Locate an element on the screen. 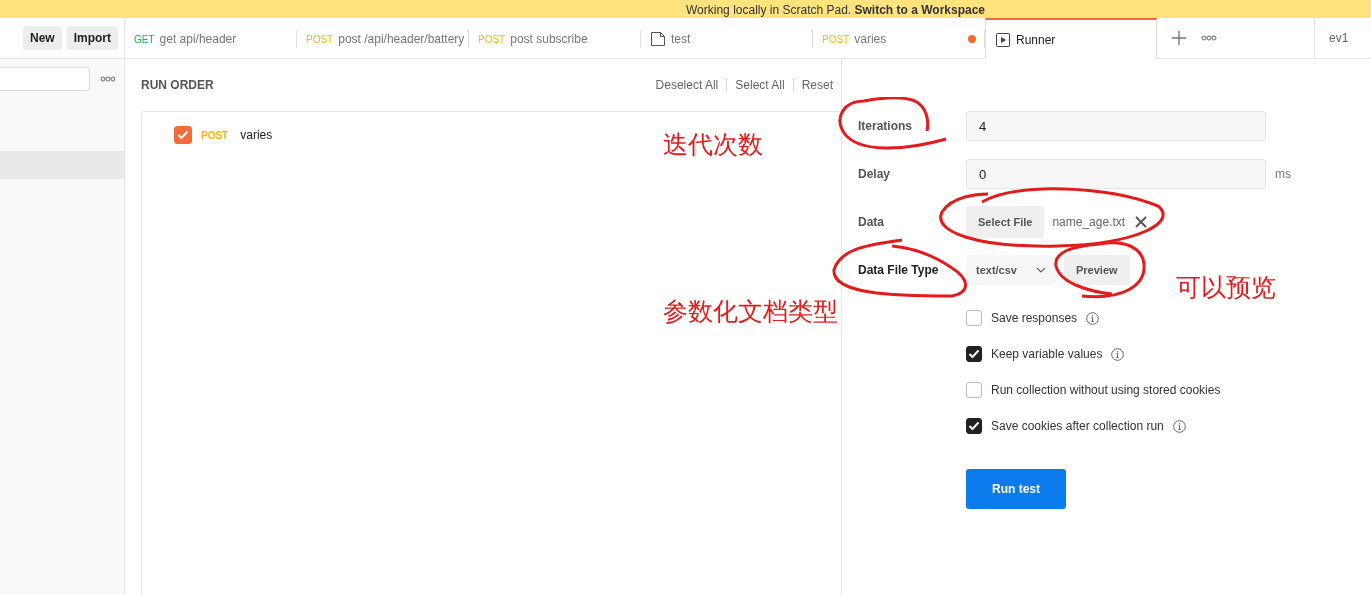 This screenshot has width=1371, height=595. option-label: Save cookies after collection run is located at coordinates (1077, 426).